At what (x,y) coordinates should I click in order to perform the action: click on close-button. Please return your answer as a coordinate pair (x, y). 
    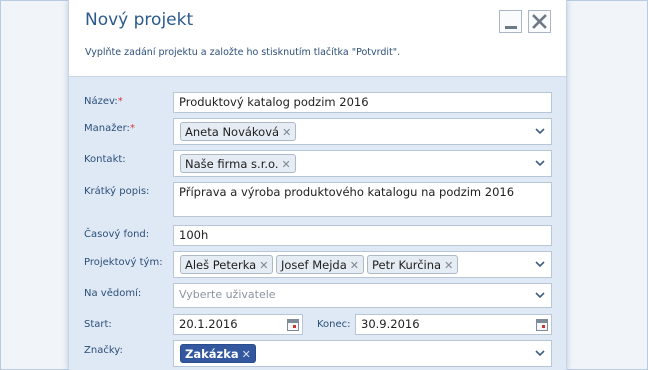
    Looking at the image, I should click on (539, 21).